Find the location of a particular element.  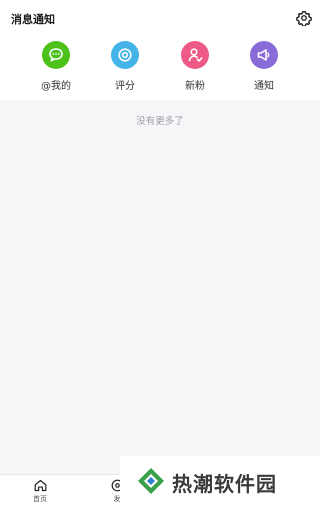

category-notices: 通知 is located at coordinates (264, 67).